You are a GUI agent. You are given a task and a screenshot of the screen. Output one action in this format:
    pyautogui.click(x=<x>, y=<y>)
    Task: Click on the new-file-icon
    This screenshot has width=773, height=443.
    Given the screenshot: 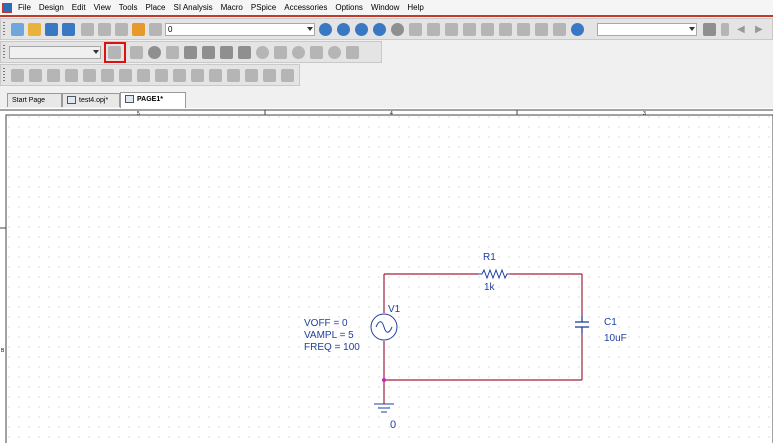 What is the action you would take?
    pyautogui.click(x=17, y=29)
    